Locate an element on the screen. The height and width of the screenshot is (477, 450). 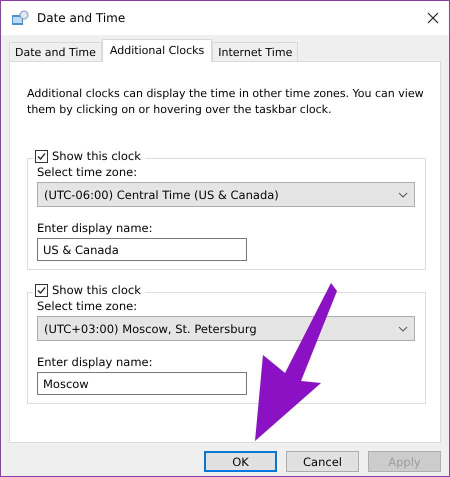
display-name-field: Moscow is located at coordinates (142, 383).